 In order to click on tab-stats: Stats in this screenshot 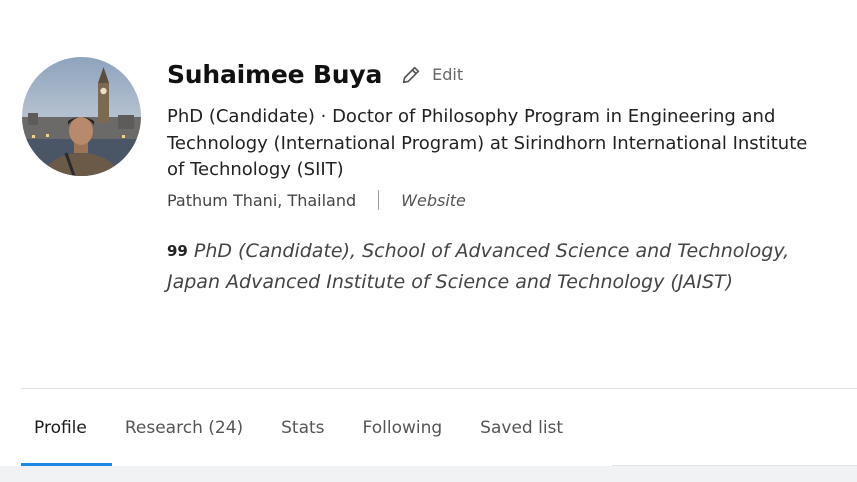, I will do `click(308, 427)`.